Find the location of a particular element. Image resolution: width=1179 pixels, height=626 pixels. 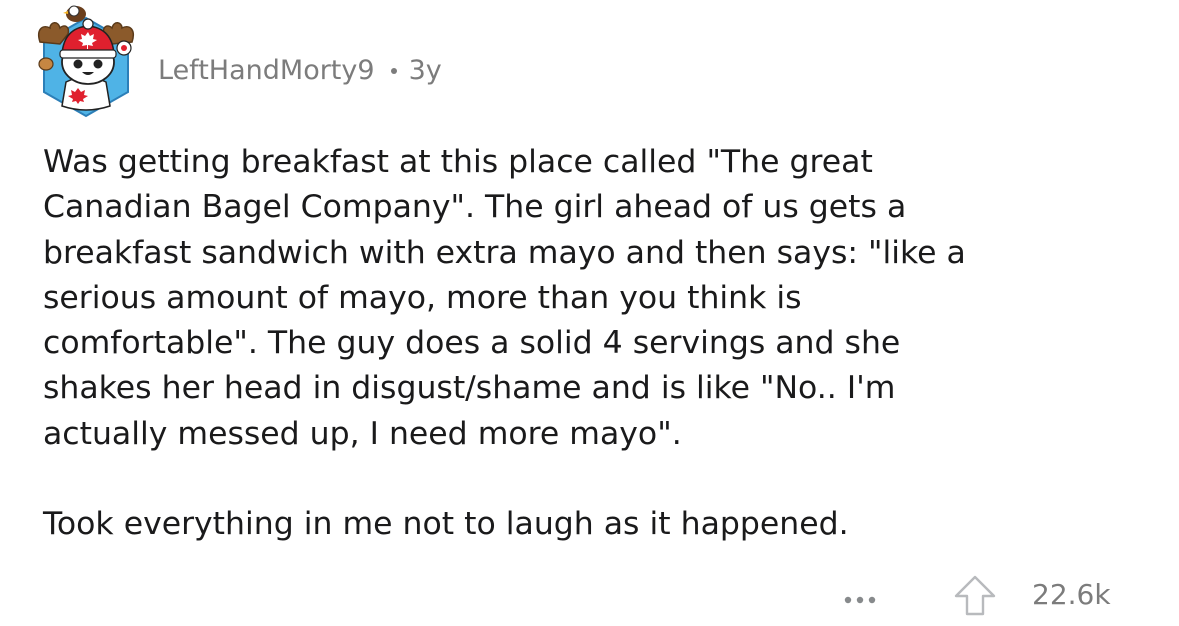

upvote-button is located at coordinates (975, 595).